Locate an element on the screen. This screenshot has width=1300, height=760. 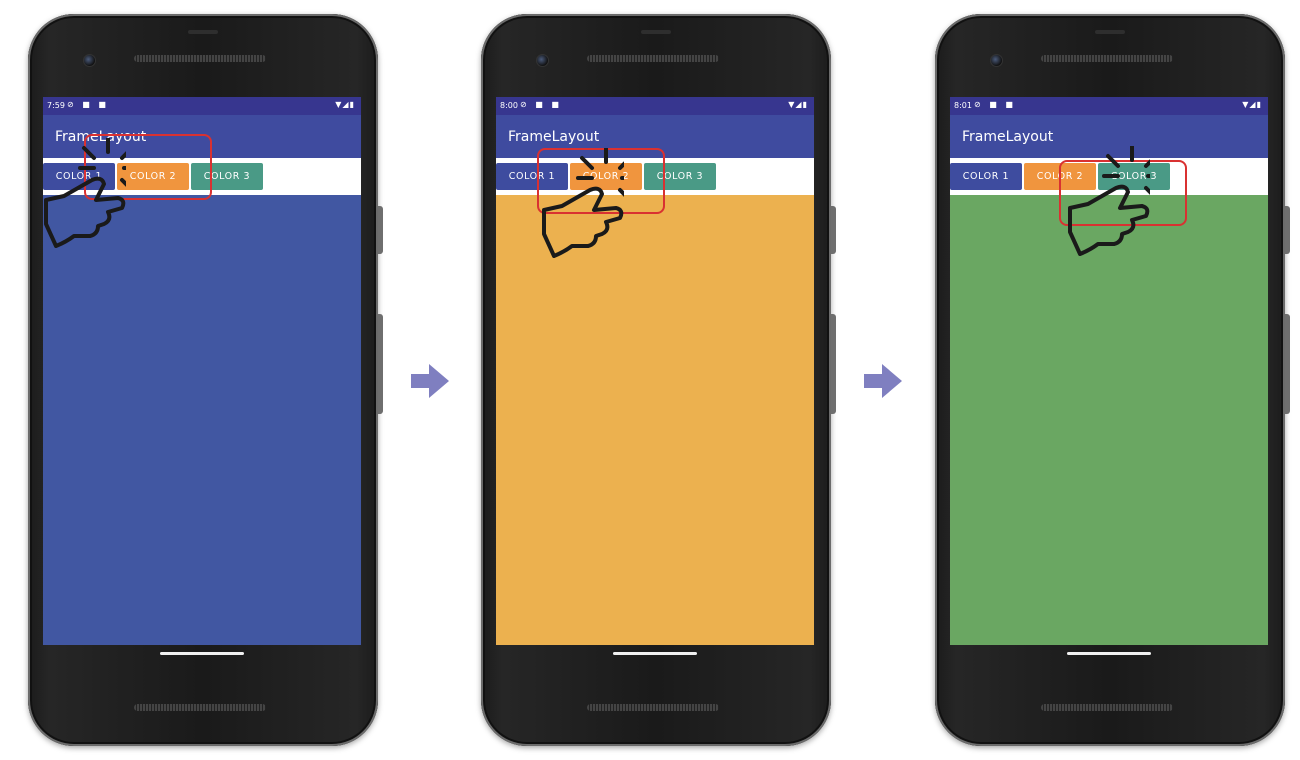
status-bar: 8:00 ⊘ ■ ■ ▼◢▮ is located at coordinates (655, 106).